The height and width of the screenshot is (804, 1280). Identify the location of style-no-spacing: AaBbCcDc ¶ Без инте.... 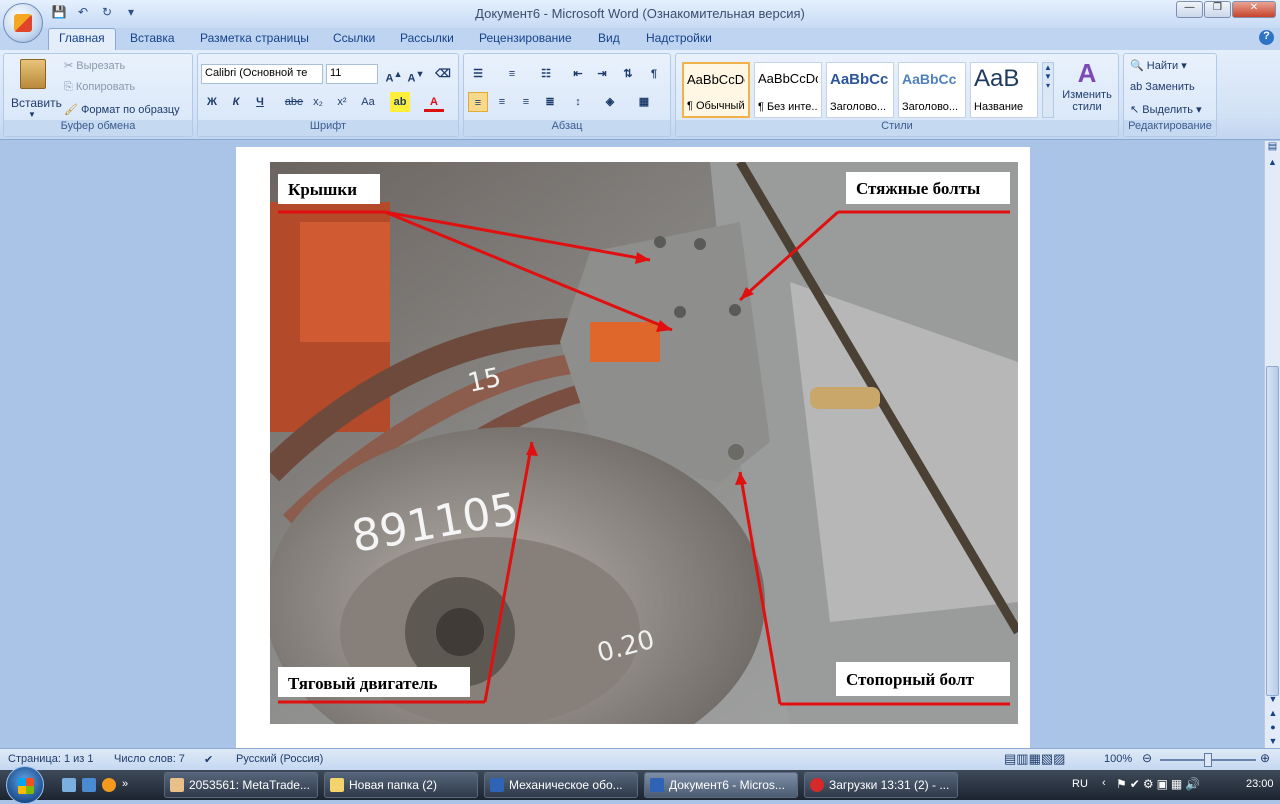
(788, 90).